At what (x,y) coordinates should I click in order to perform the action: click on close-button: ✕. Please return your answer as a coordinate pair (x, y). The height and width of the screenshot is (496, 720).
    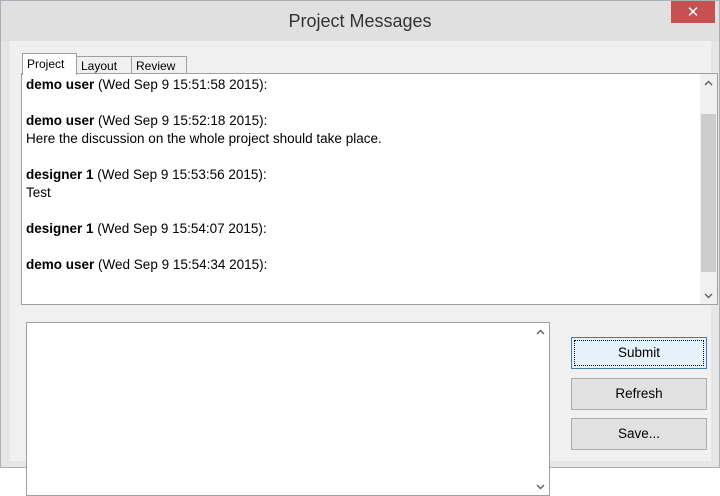
    Looking at the image, I should click on (693, 12).